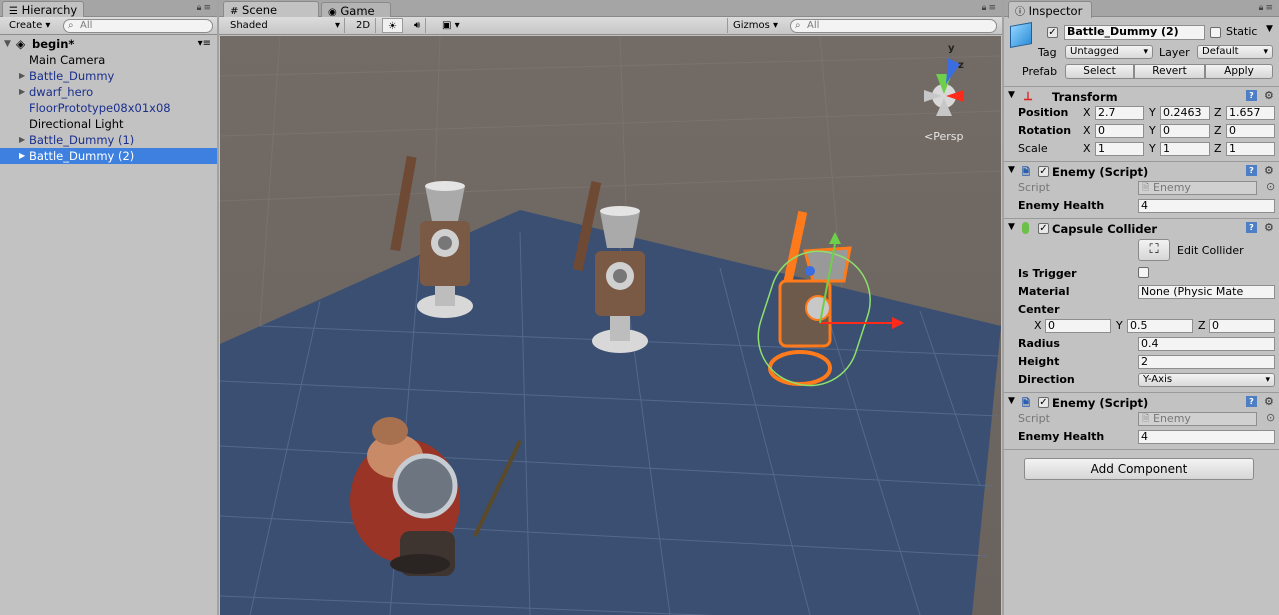 This screenshot has width=1279, height=615. I want to click on list-item: Main Camera, so click(108, 60).